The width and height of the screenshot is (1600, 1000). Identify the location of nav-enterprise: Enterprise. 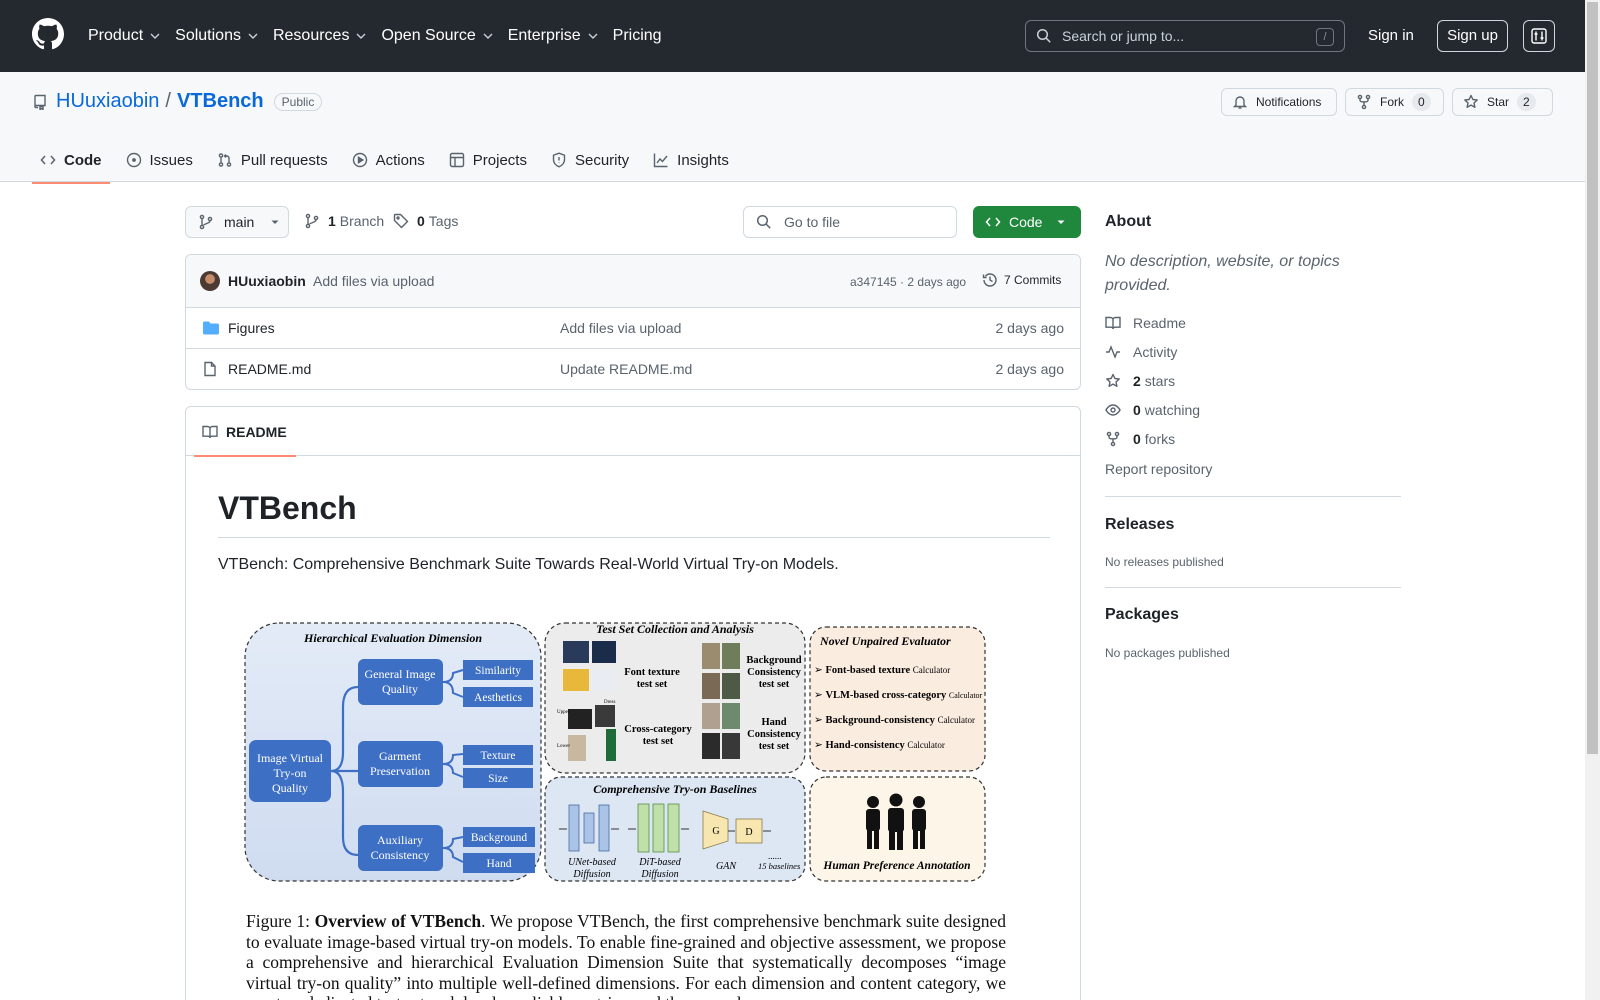
(553, 36).